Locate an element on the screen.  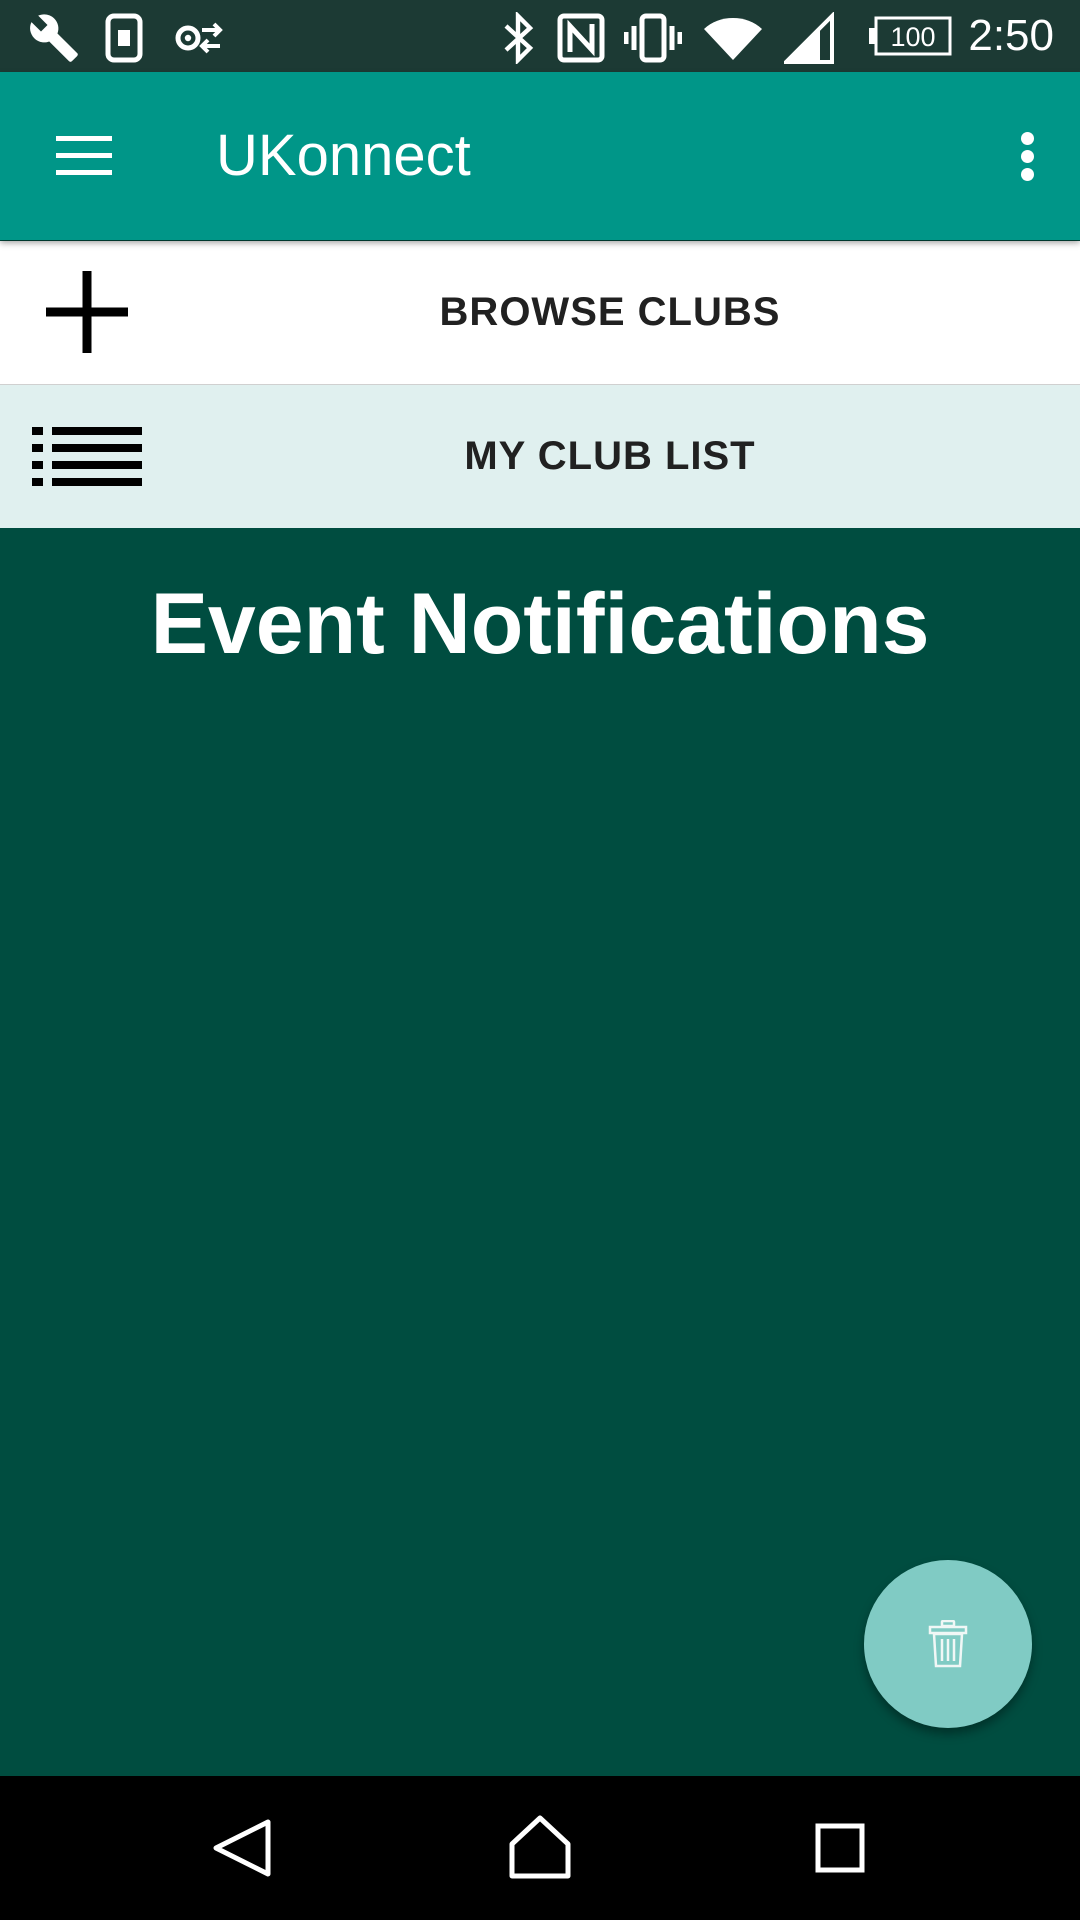
my-club-list-label: MY CLUB LIST is located at coordinates (610, 456).